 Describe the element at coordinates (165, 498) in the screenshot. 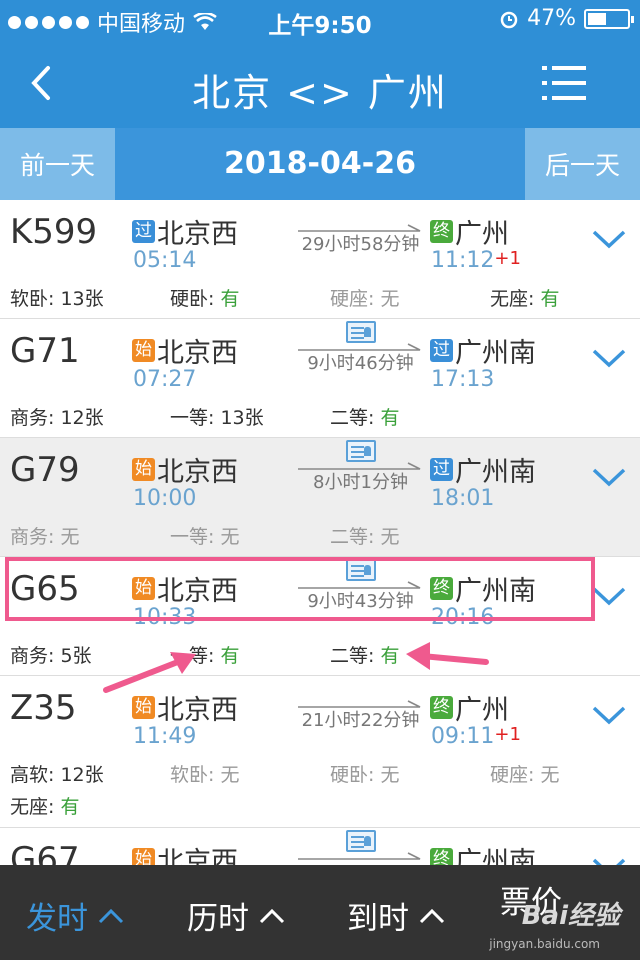

I see `departure-time: 10:00` at that location.